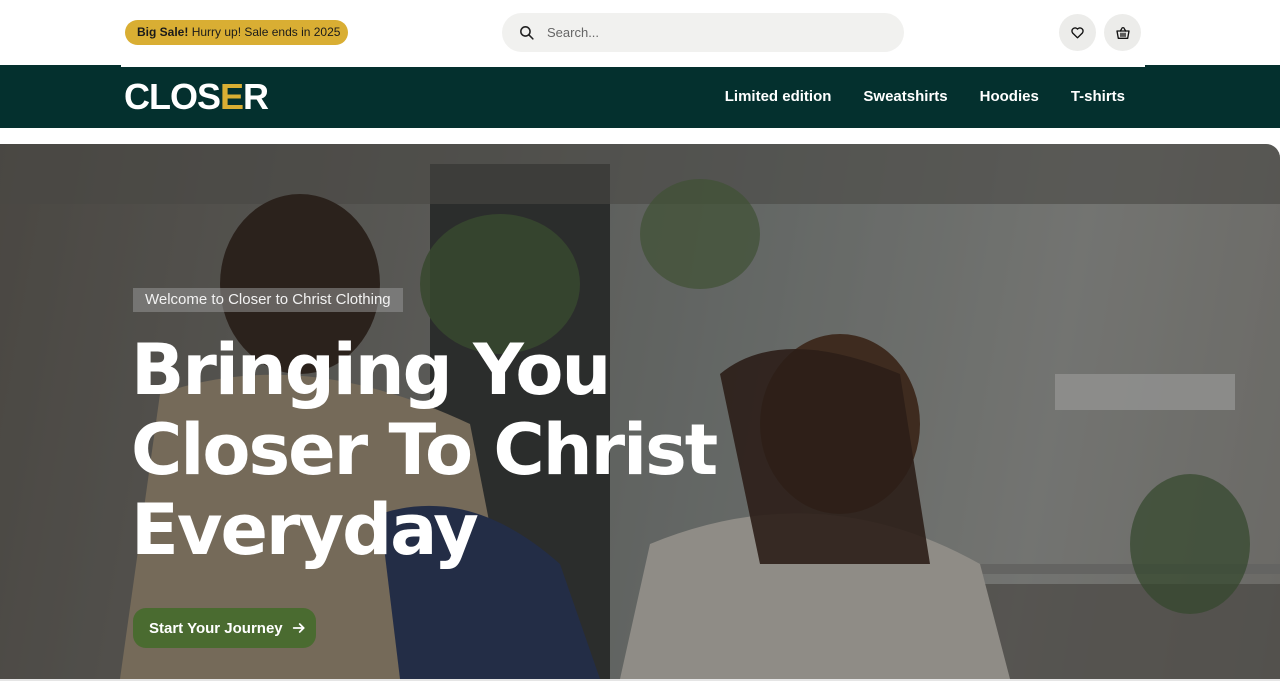 The image size is (1280, 681). I want to click on logo-part-1: CLOS, so click(172, 96).